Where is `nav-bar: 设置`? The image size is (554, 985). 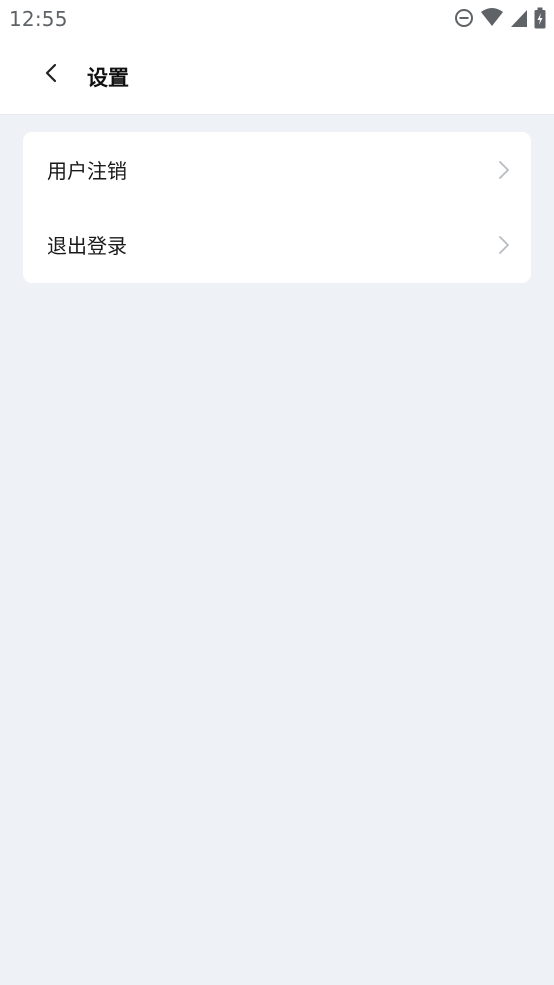
nav-bar: 设置 is located at coordinates (277, 76).